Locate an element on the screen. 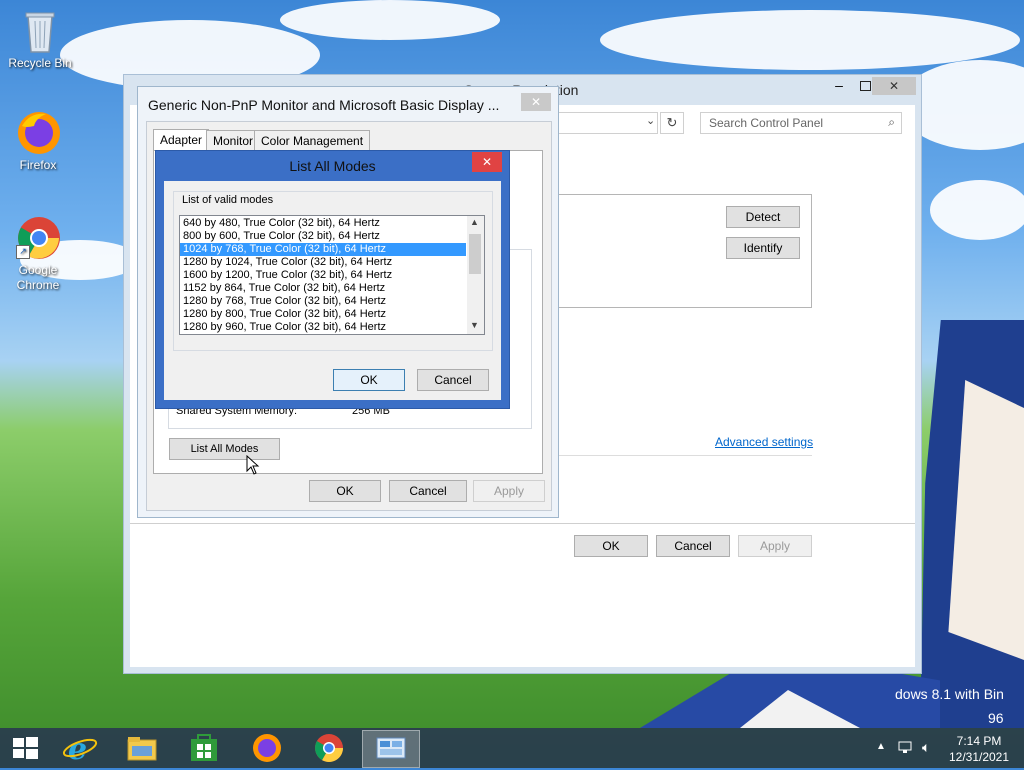  volume-icon: 🔈︎ is located at coordinates (926, 747).